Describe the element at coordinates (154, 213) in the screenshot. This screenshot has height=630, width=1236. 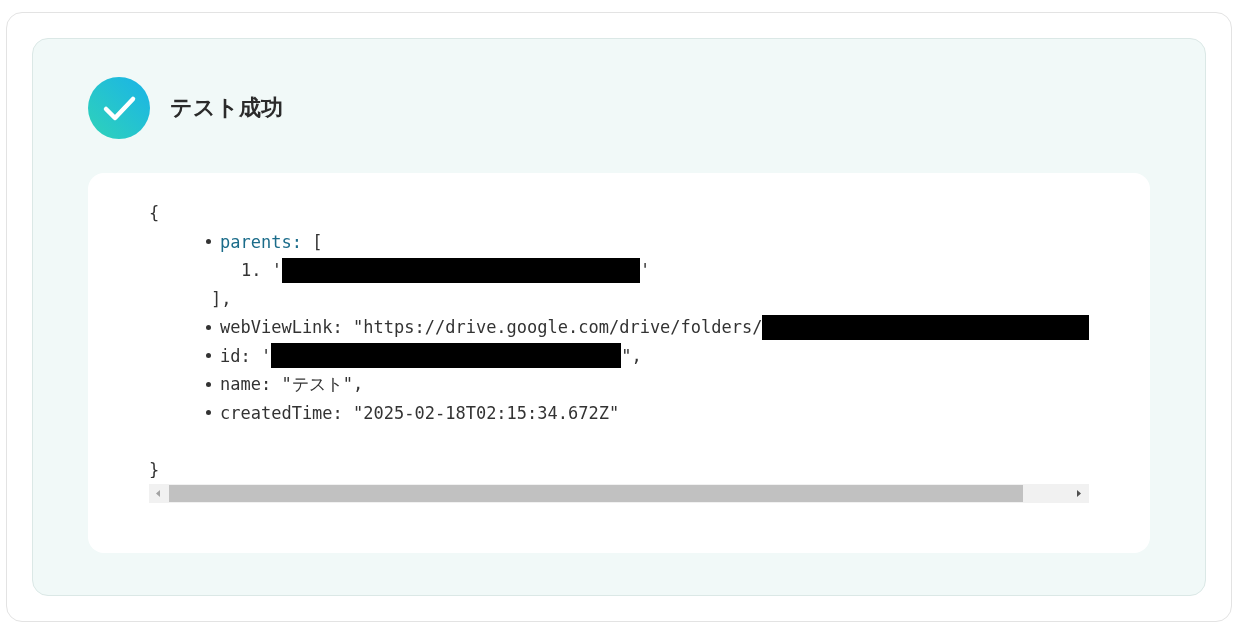
I see `json-brace: {` at that location.